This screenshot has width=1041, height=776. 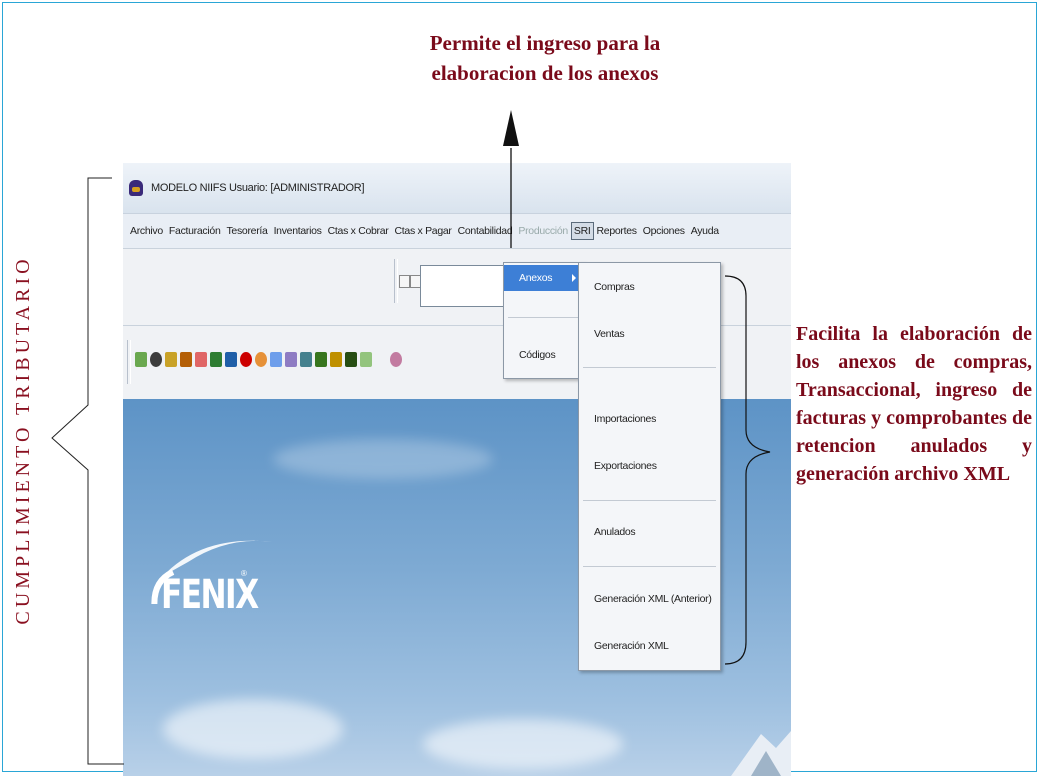 What do you see at coordinates (511, 128) in the screenshot?
I see `arrow-head-icon` at bounding box center [511, 128].